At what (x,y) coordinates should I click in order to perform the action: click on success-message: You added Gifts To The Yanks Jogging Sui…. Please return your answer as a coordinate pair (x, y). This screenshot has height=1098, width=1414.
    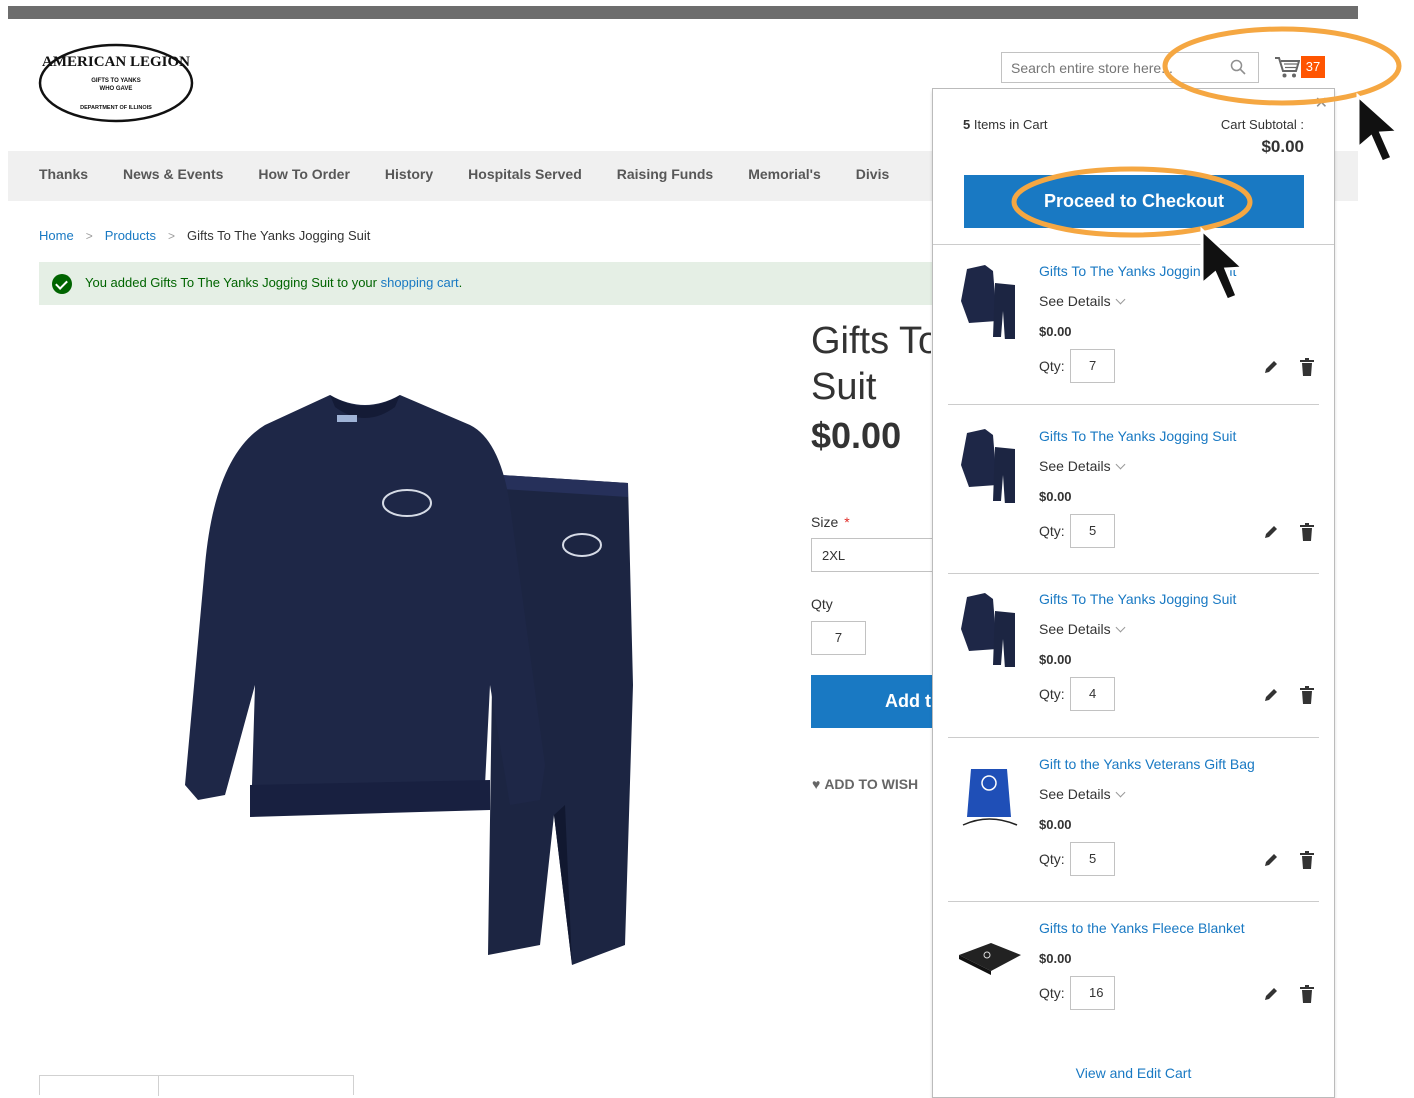
    Looking at the image, I should click on (504, 283).